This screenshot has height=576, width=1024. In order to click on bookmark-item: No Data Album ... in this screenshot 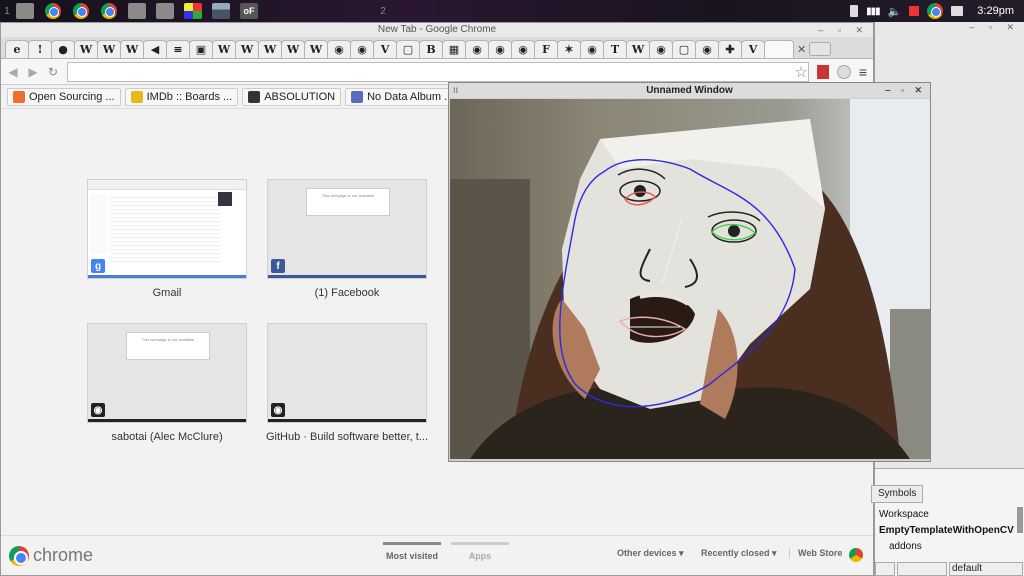, I will do `click(402, 96)`.